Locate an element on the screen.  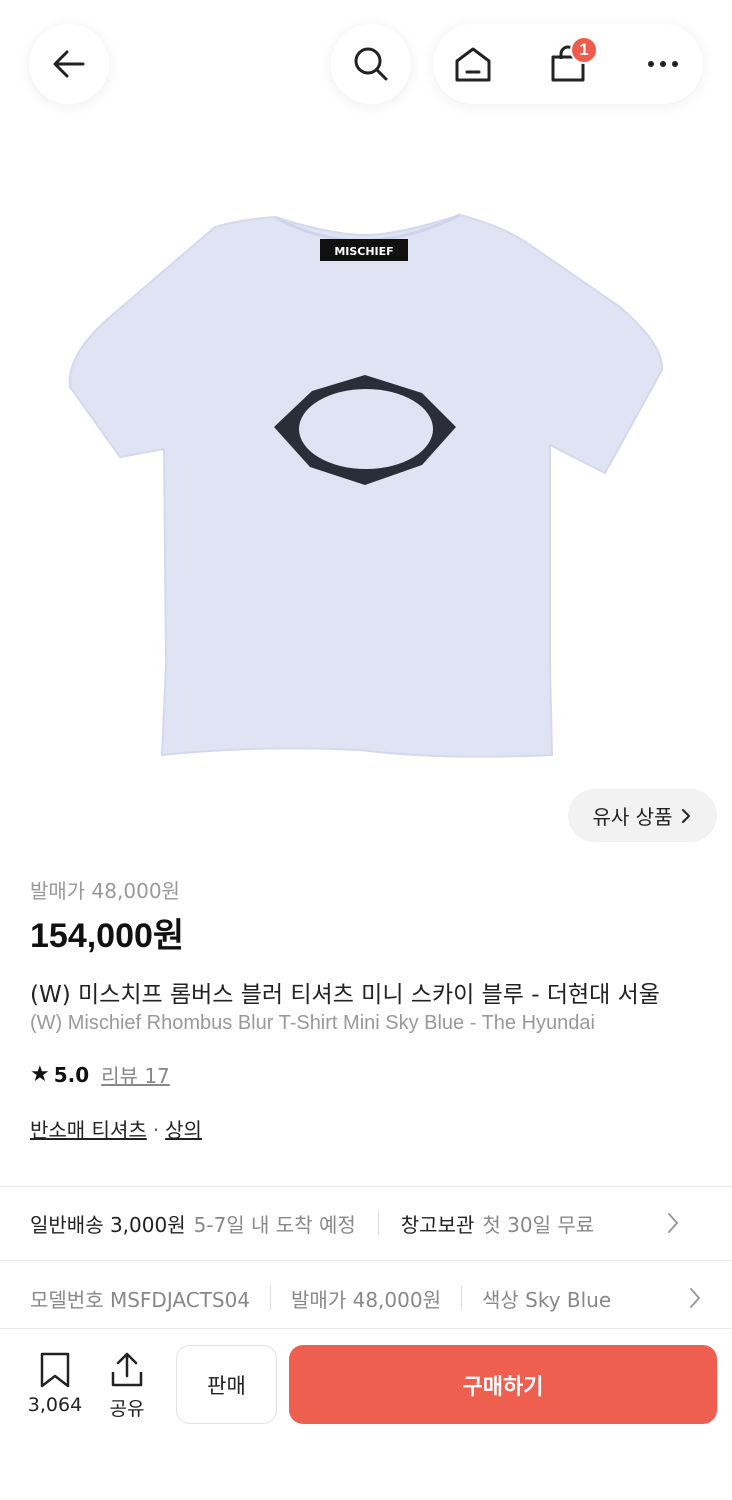
model-number: 모델번호 MSFDJACTS04 is located at coordinates (140, 1299).